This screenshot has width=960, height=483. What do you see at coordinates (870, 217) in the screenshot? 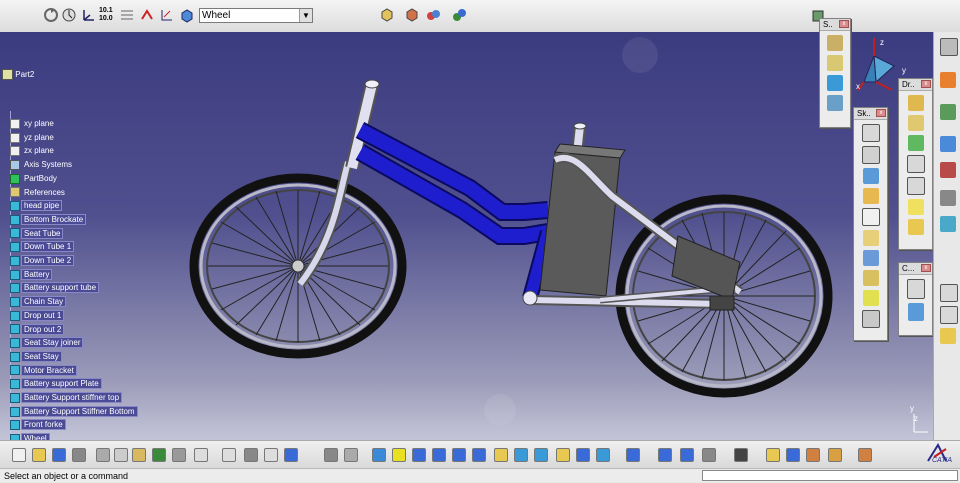
I see `hole-icon` at bounding box center [870, 217].